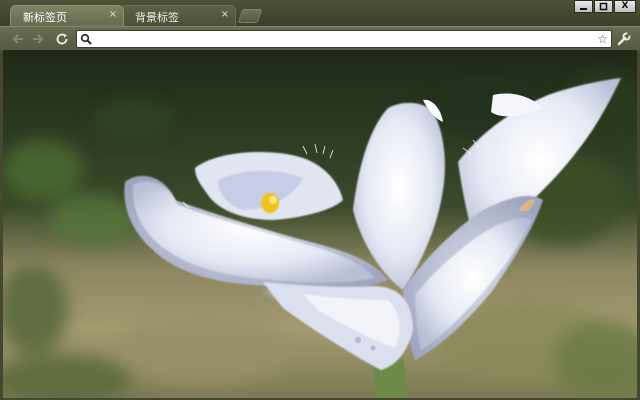  What do you see at coordinates (602, 39) in the screenshot?
I see `star-icon: ☆` at bounding box center [602, 39].